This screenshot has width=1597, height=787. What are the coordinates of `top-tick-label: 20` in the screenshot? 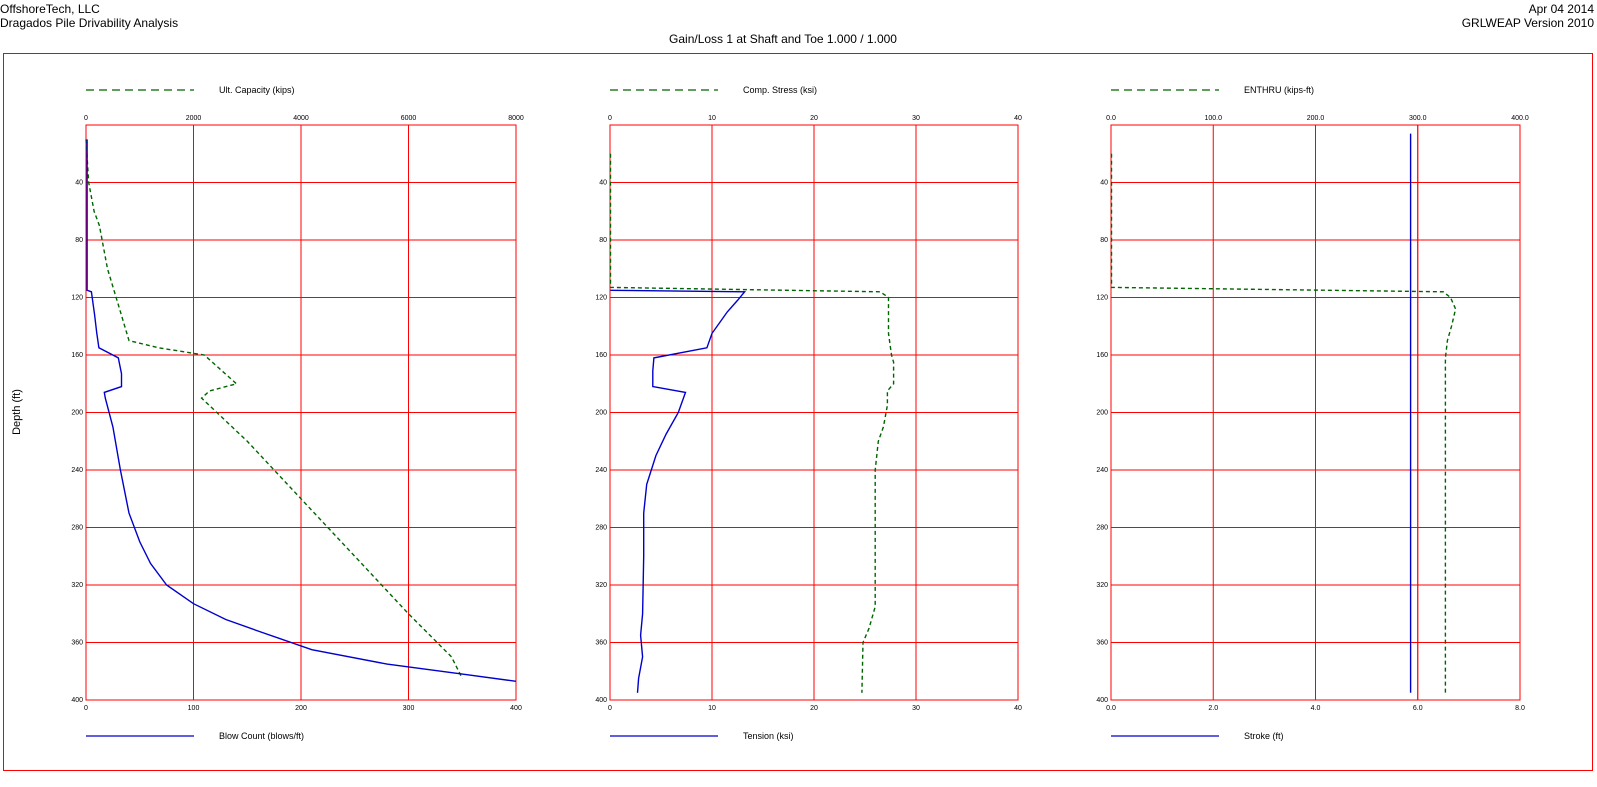 It's located at (814, 118).